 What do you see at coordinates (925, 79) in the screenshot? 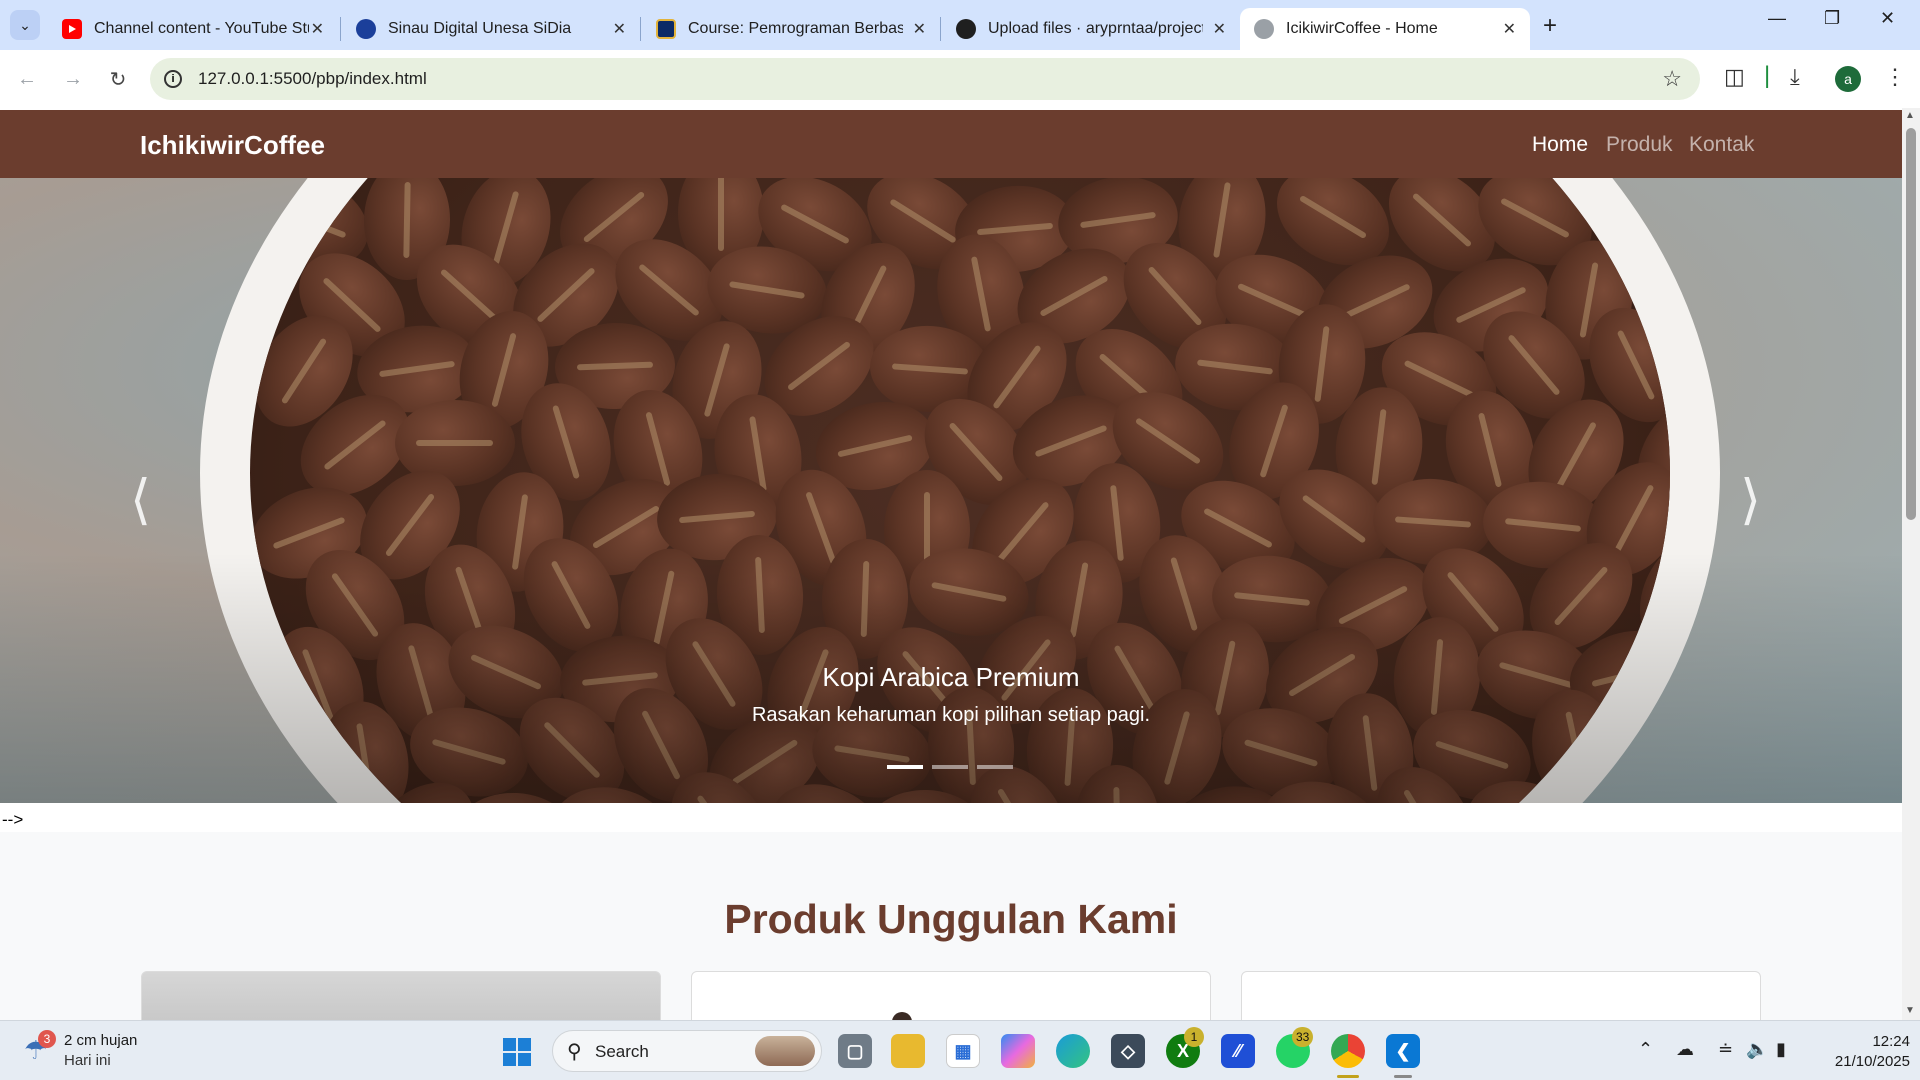
I see `address-bar: i 127.0.0.1:5500/pbp/index.html ☆` at bounding box center [925, 79].